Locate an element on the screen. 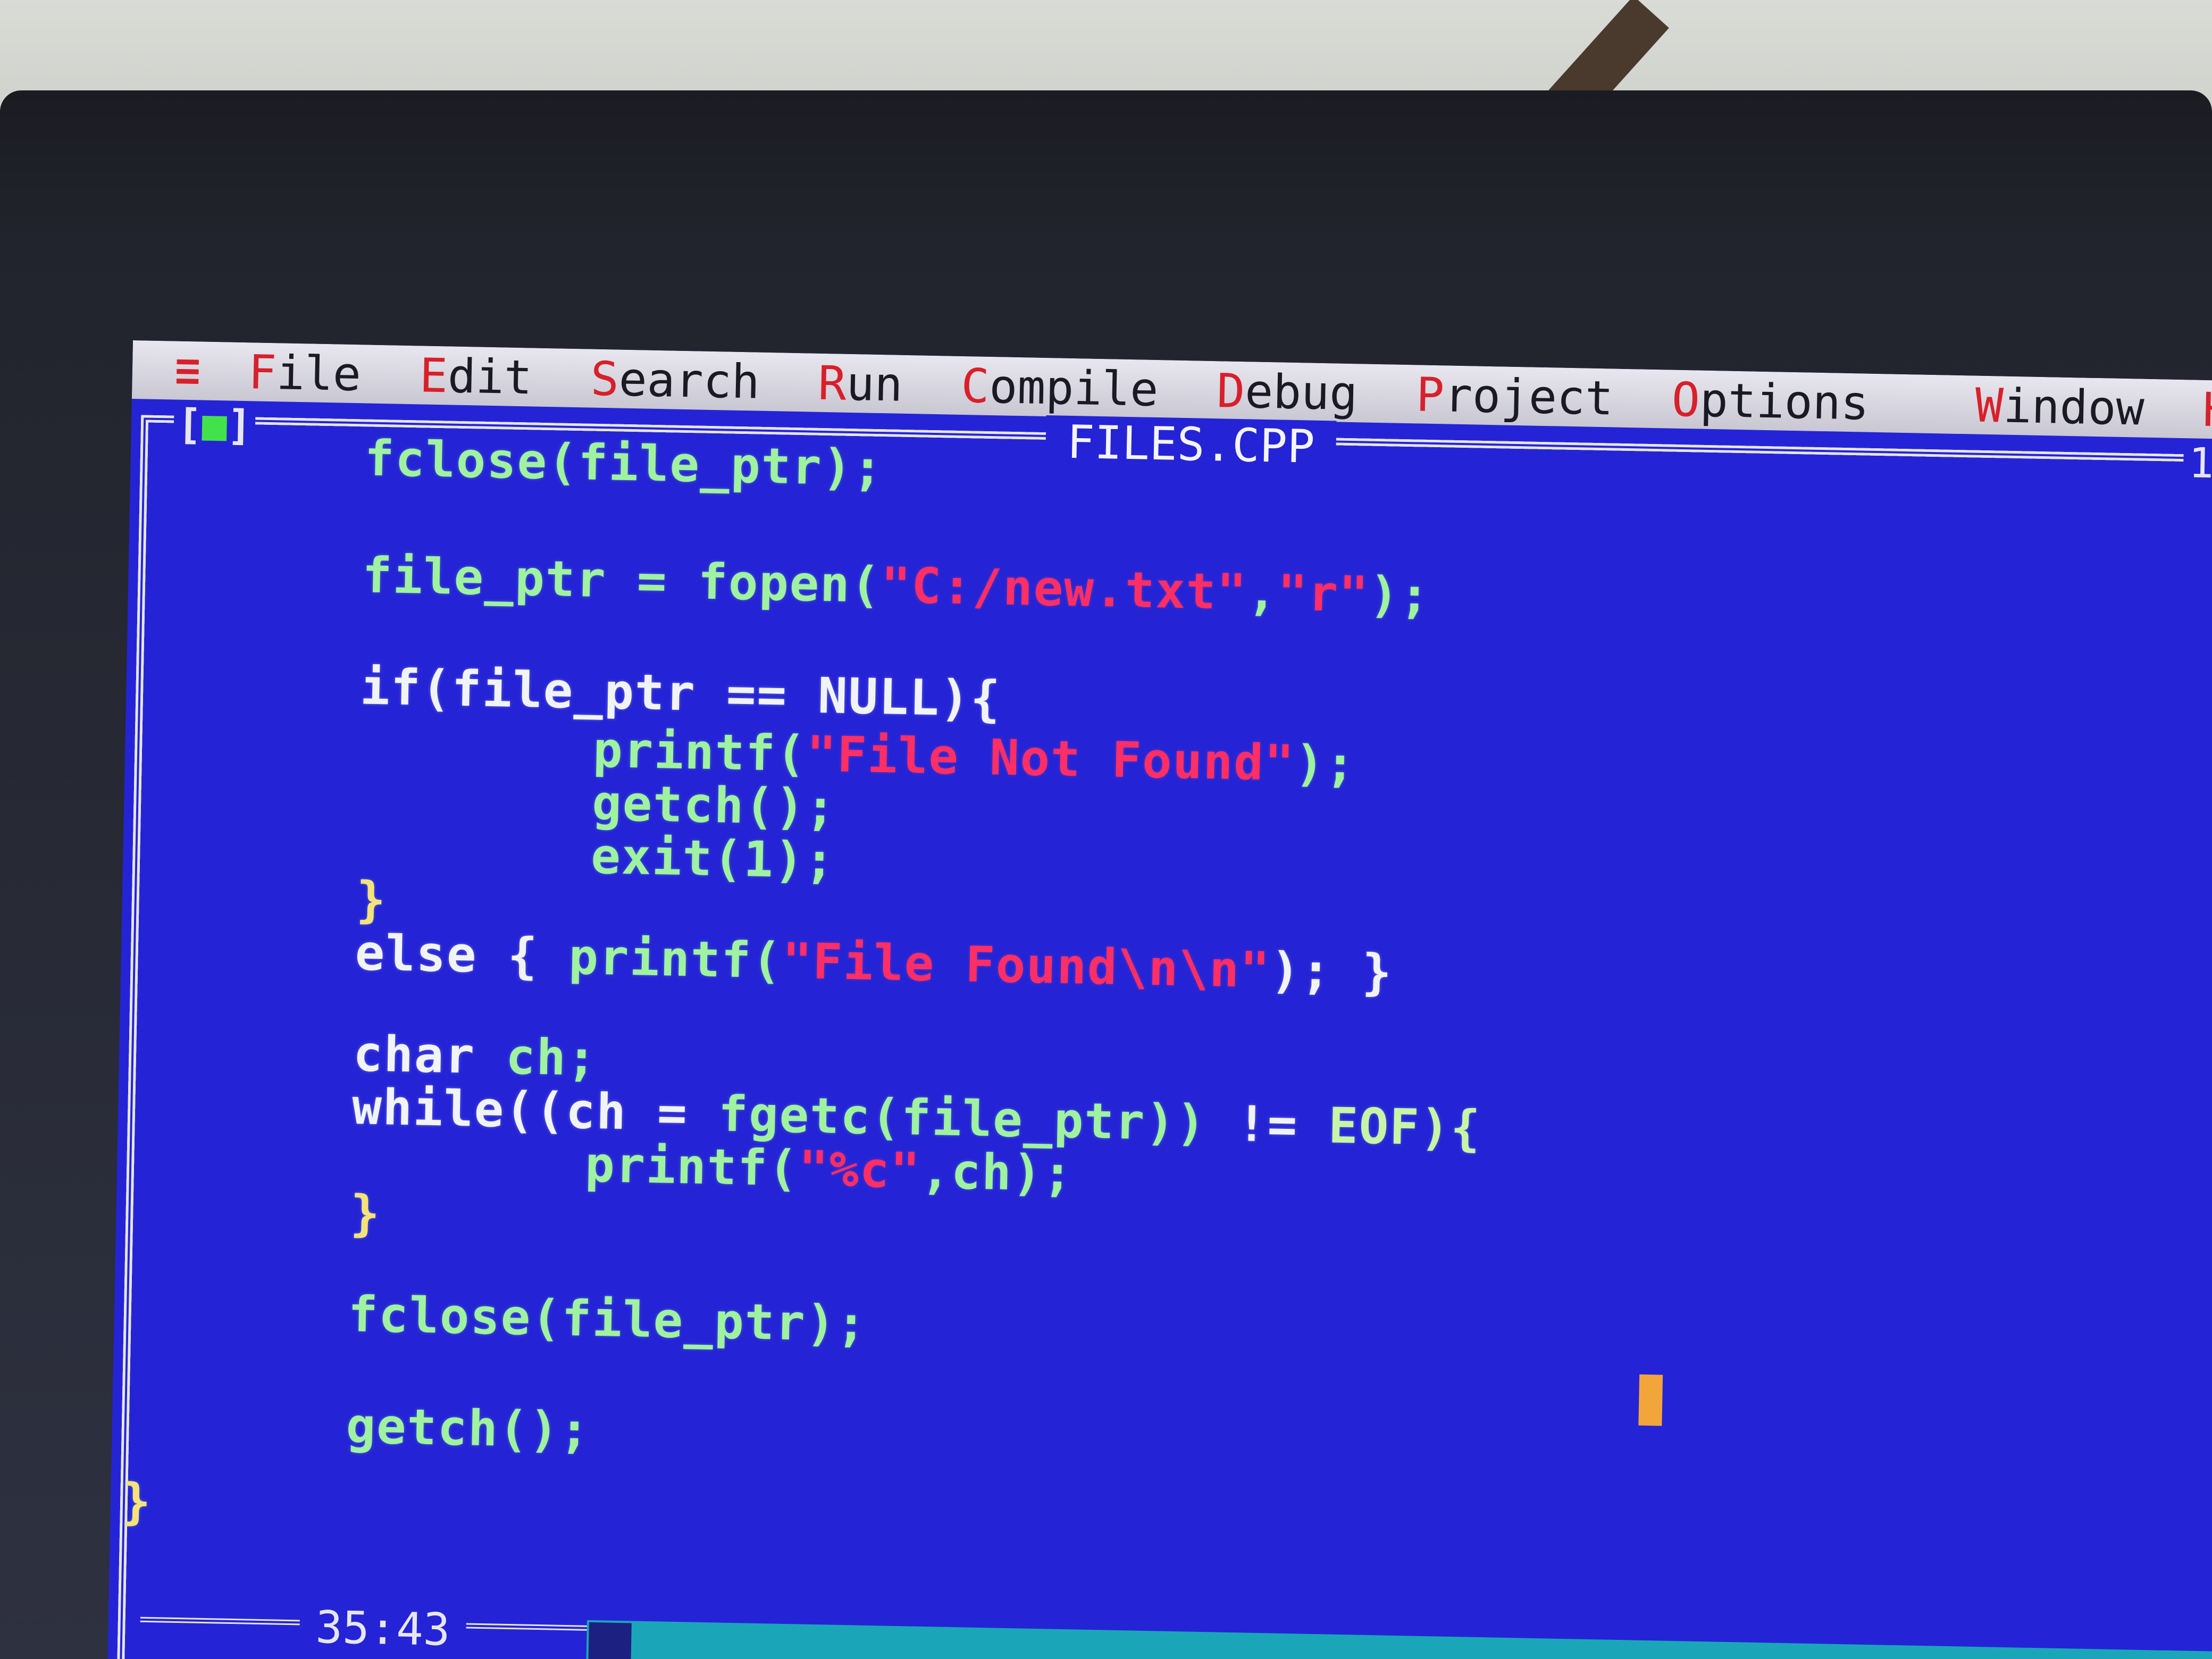  code-token: "File Not Found" is located at coordinates (1051, 758).